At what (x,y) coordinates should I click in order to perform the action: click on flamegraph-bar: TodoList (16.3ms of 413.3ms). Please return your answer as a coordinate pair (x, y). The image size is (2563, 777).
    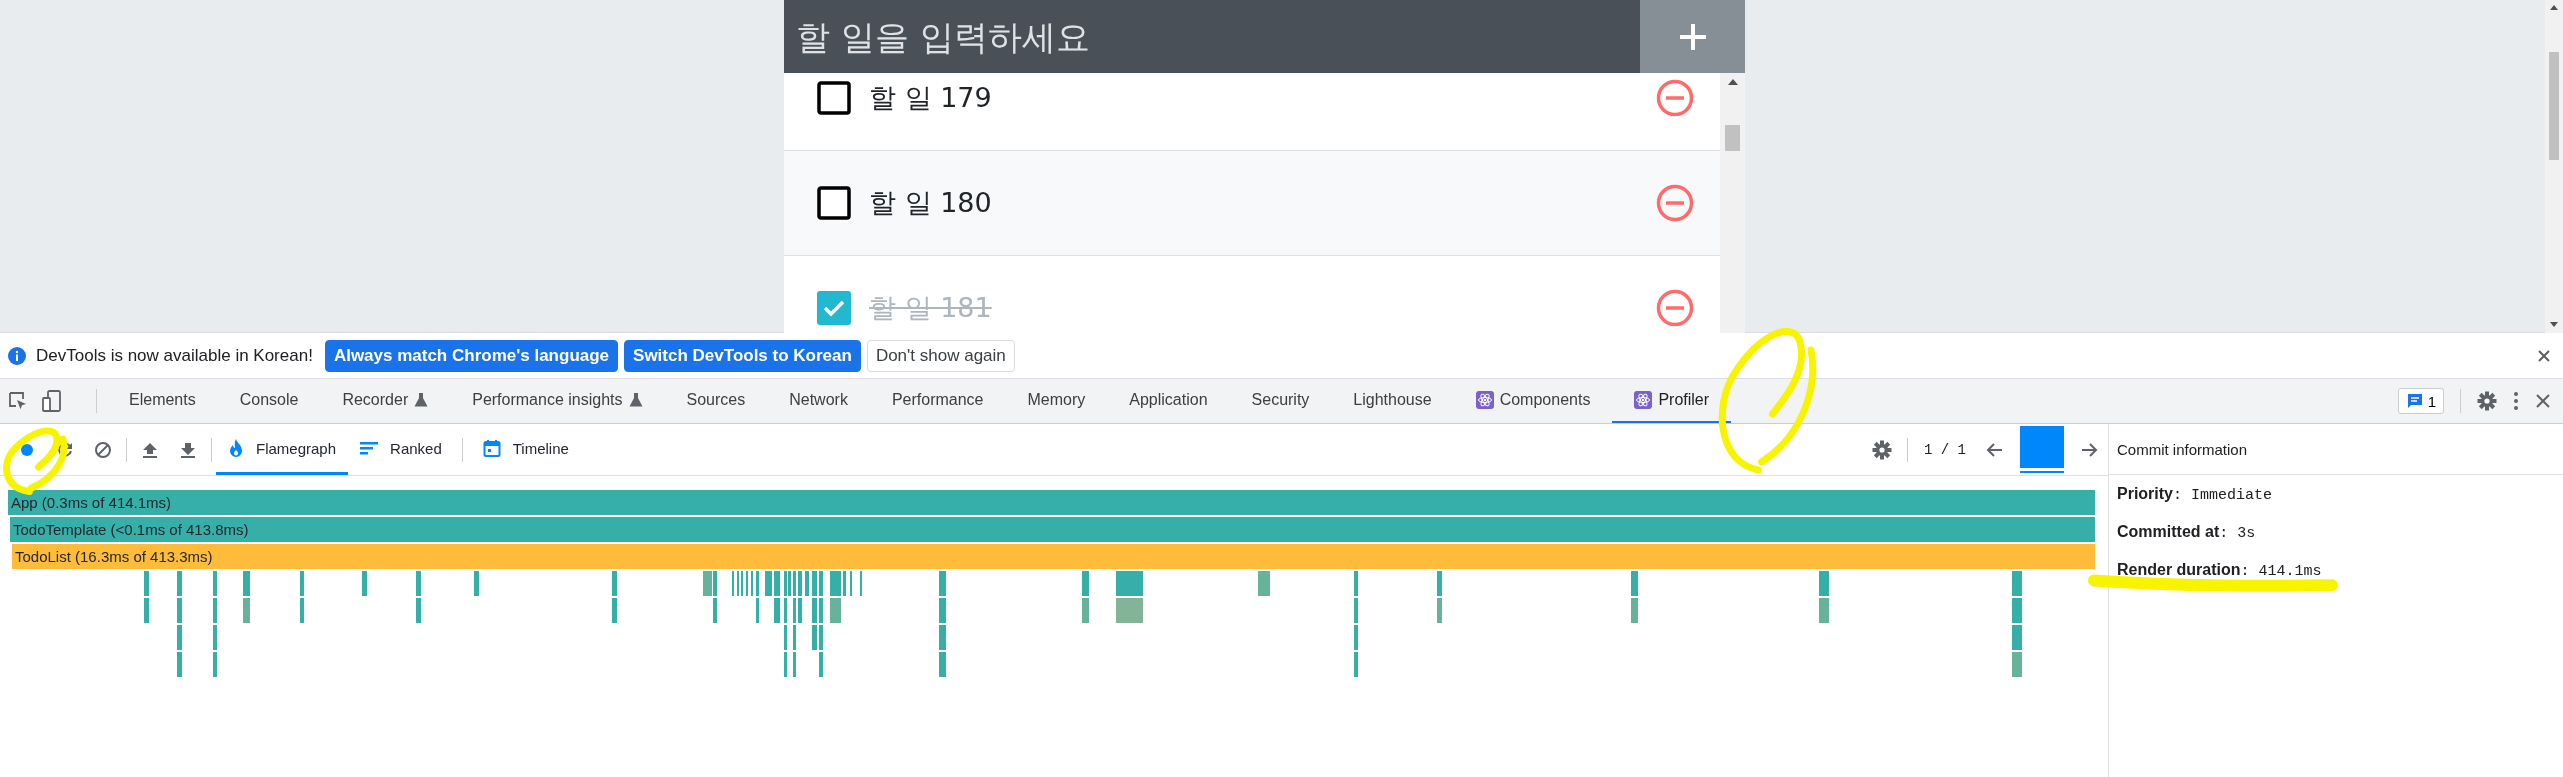
    Looking at the image, I should click on (1053, 556).